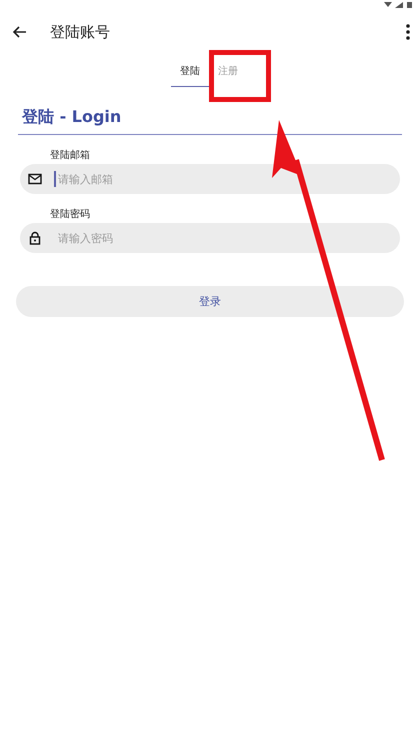 The image size is (420, 749). What do you see at coordinates (190, 72) in the screenshot?
I see `tab: 登陆` at bounding box center [190, 72].